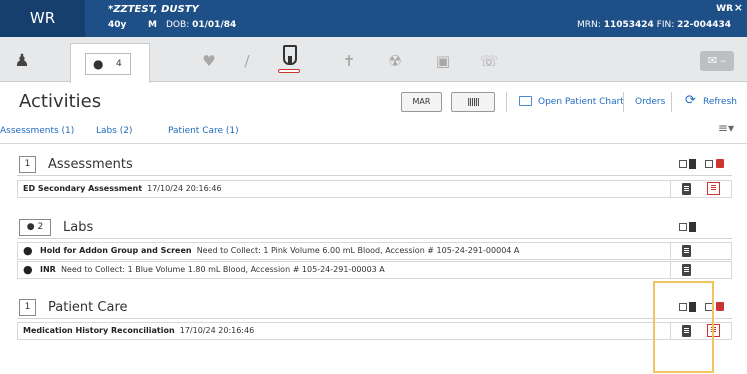  I want to click on close-icon: ×, so click(738, 7).